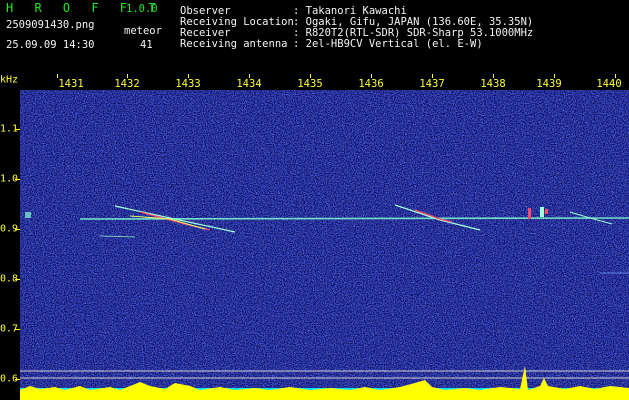  I want to click on capture-datetime: 25.09.09 14:30, so click(50, 45).